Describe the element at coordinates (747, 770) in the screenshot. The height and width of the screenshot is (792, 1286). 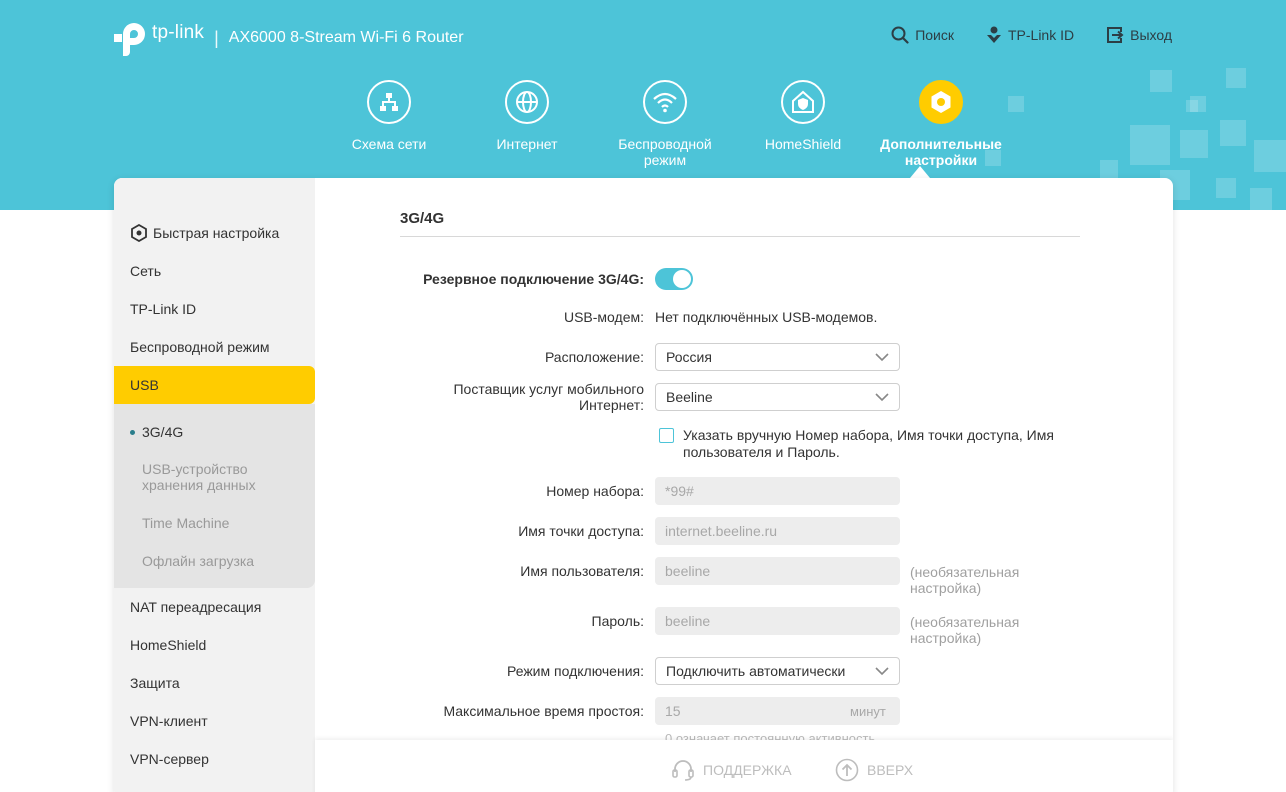
I see `support-label: ПОДДЕРЖКА` at that location.